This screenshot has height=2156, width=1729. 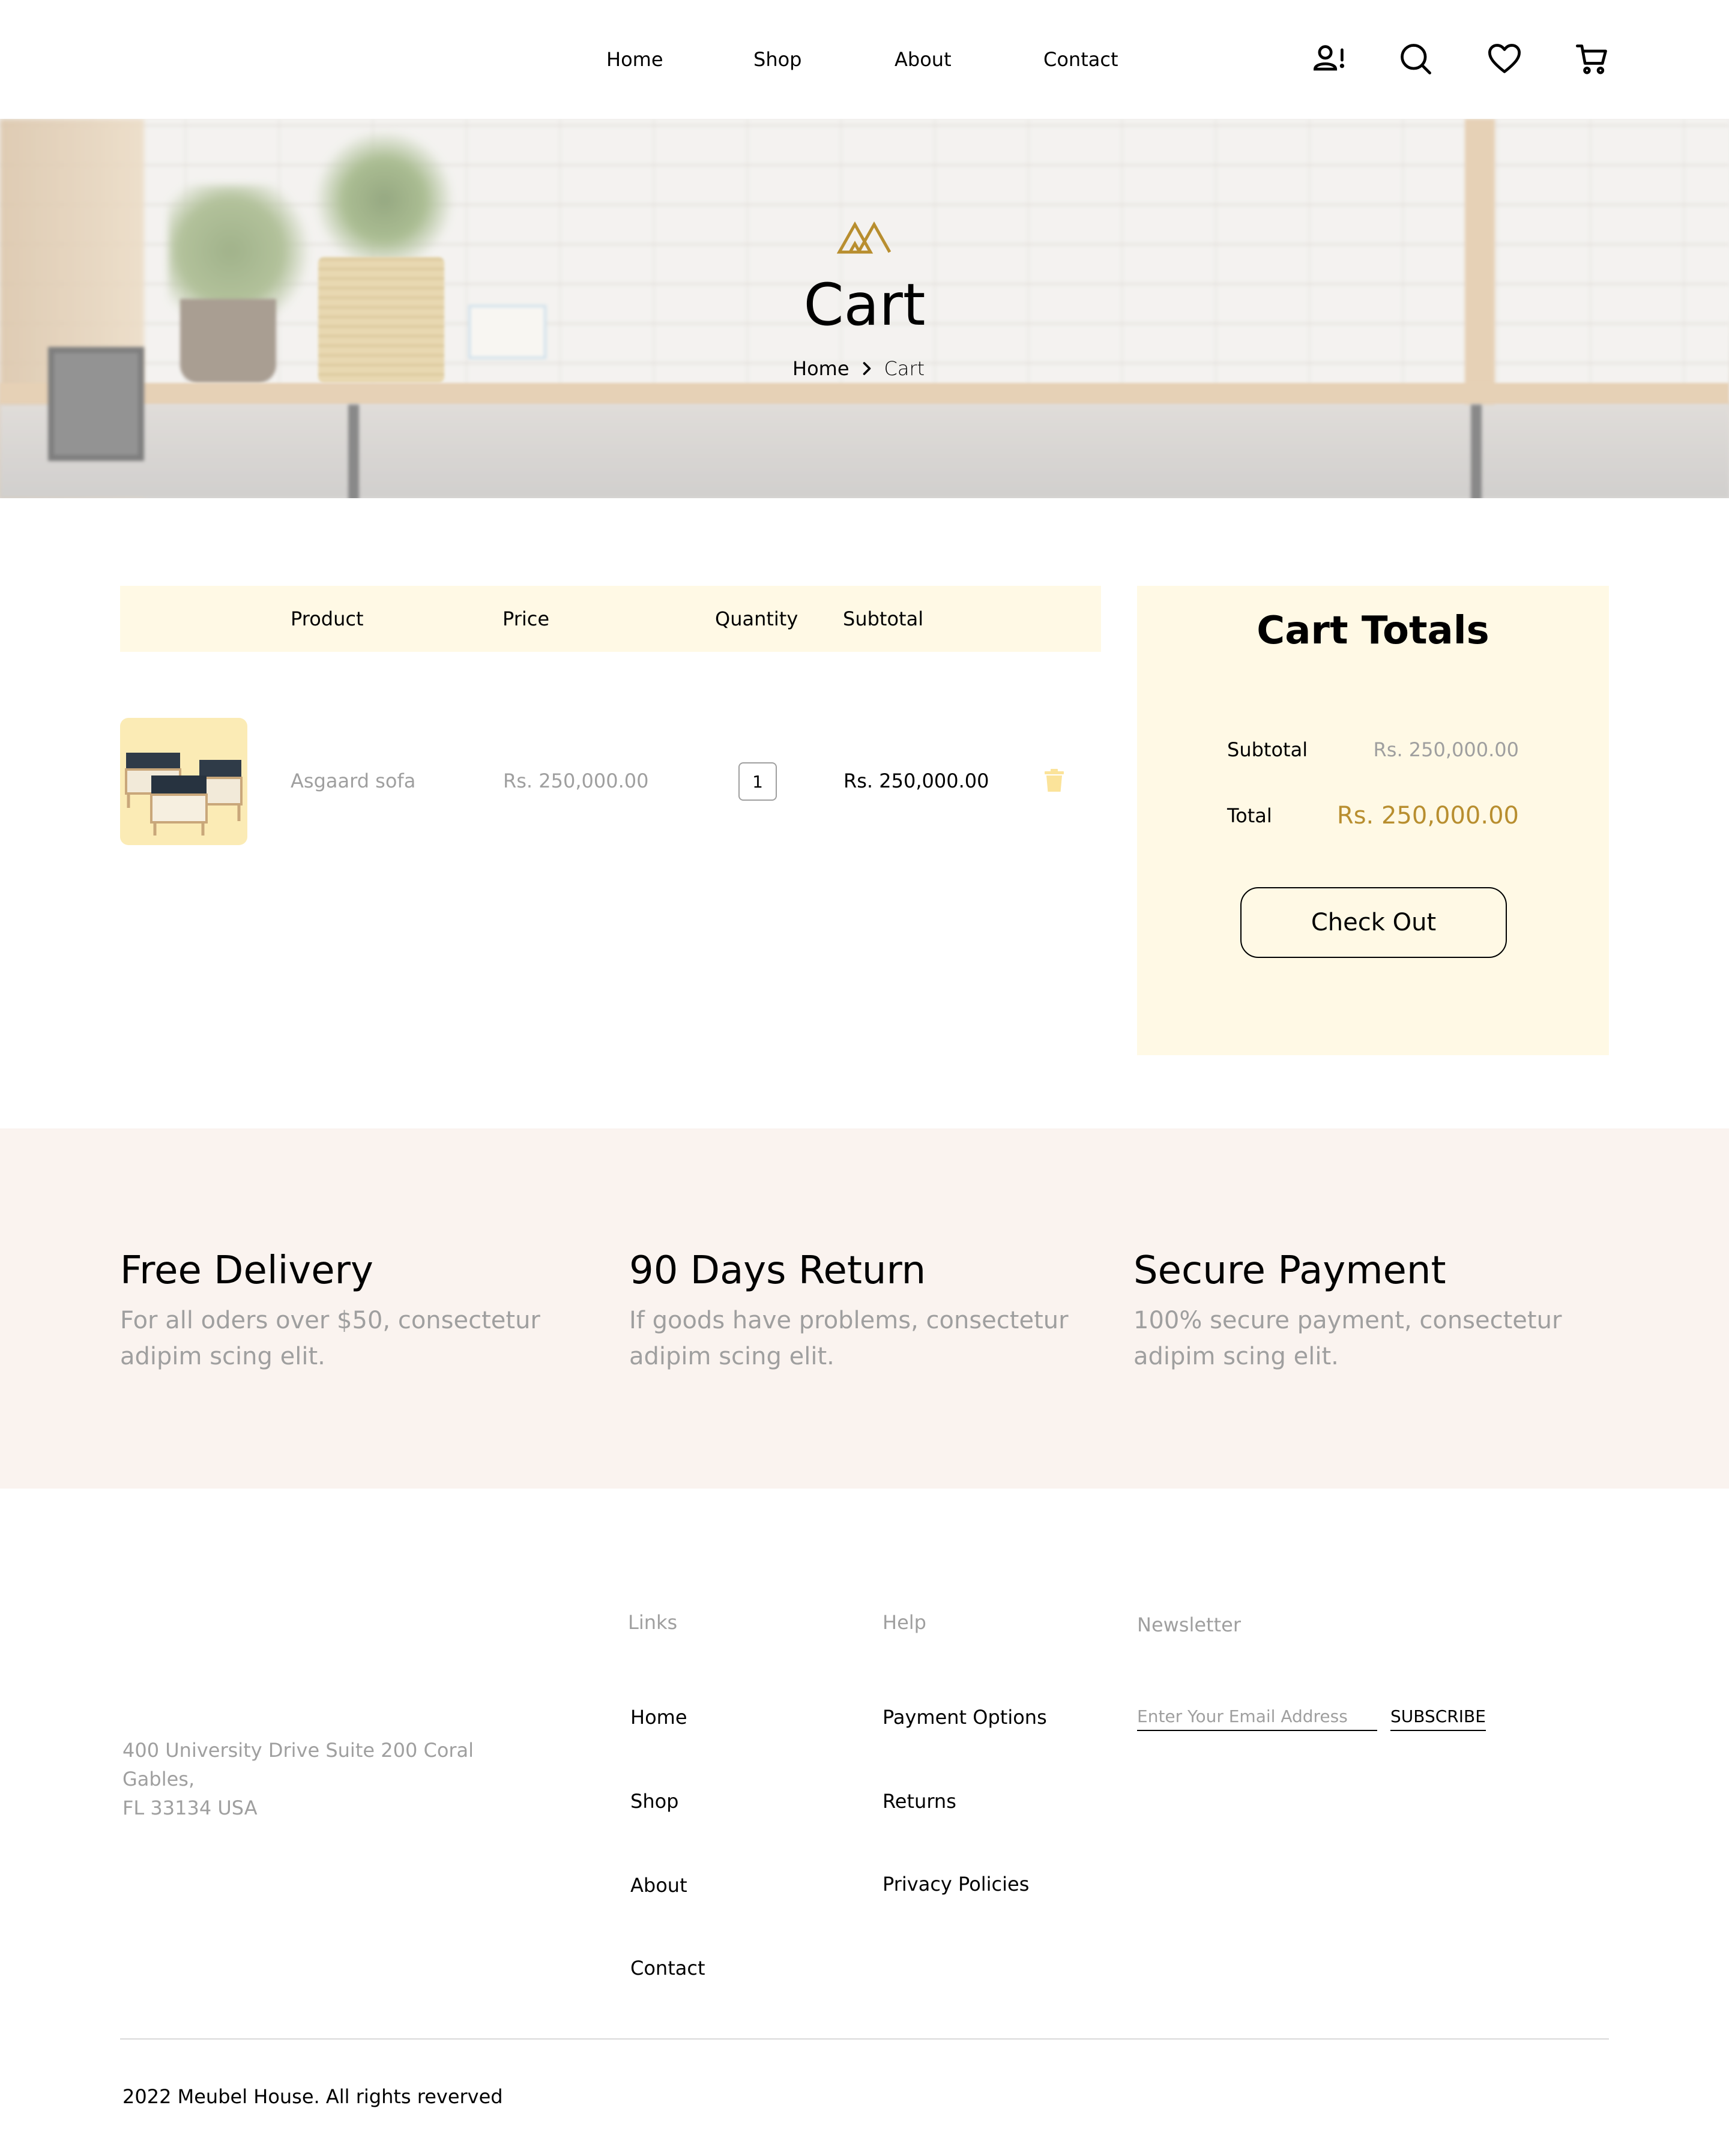 What do you see at coordinates (298, 1750) in the screenshot?
I see `address-line: 400 University Drive Suite 200 Coral` at bounding box center [298, 1750].